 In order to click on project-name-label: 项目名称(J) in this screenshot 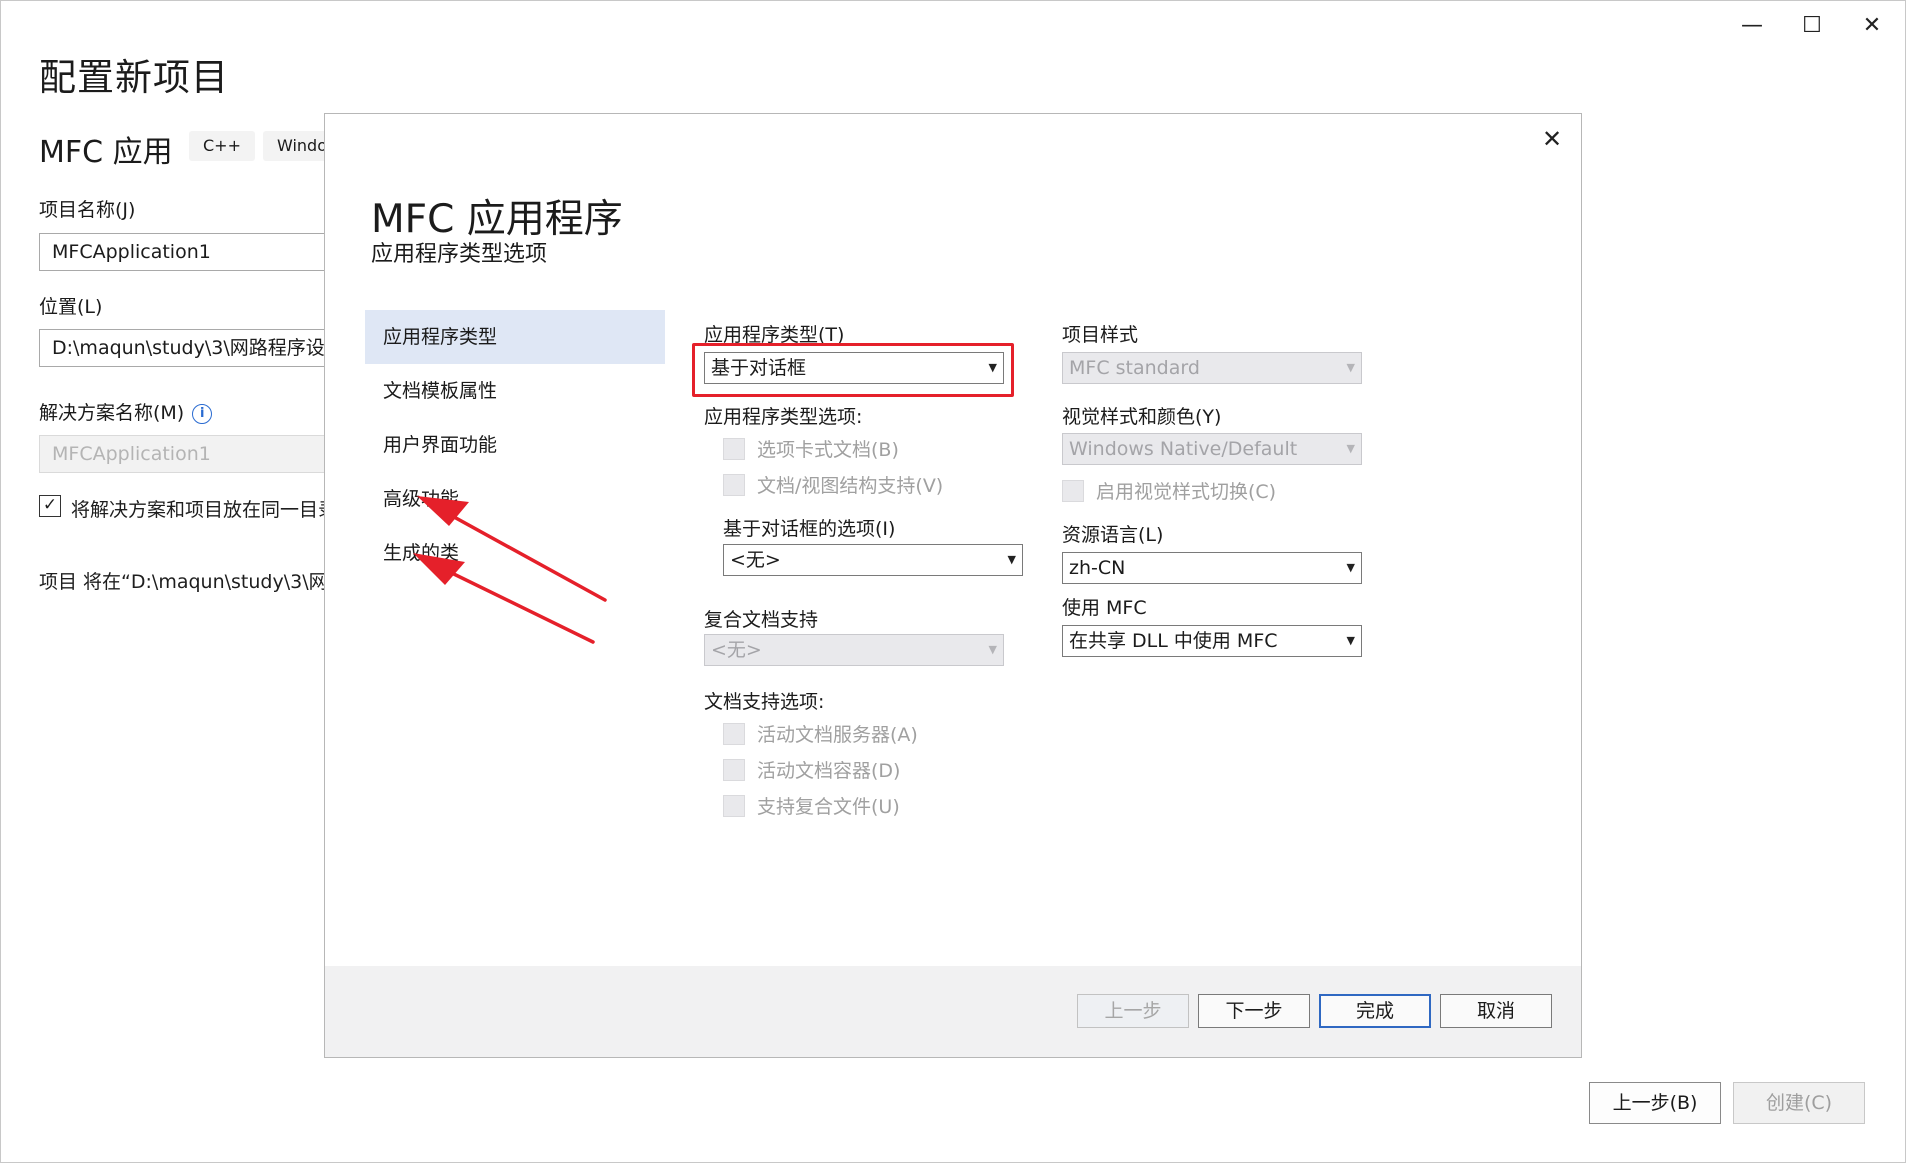, I will do `click(87, 210)`.